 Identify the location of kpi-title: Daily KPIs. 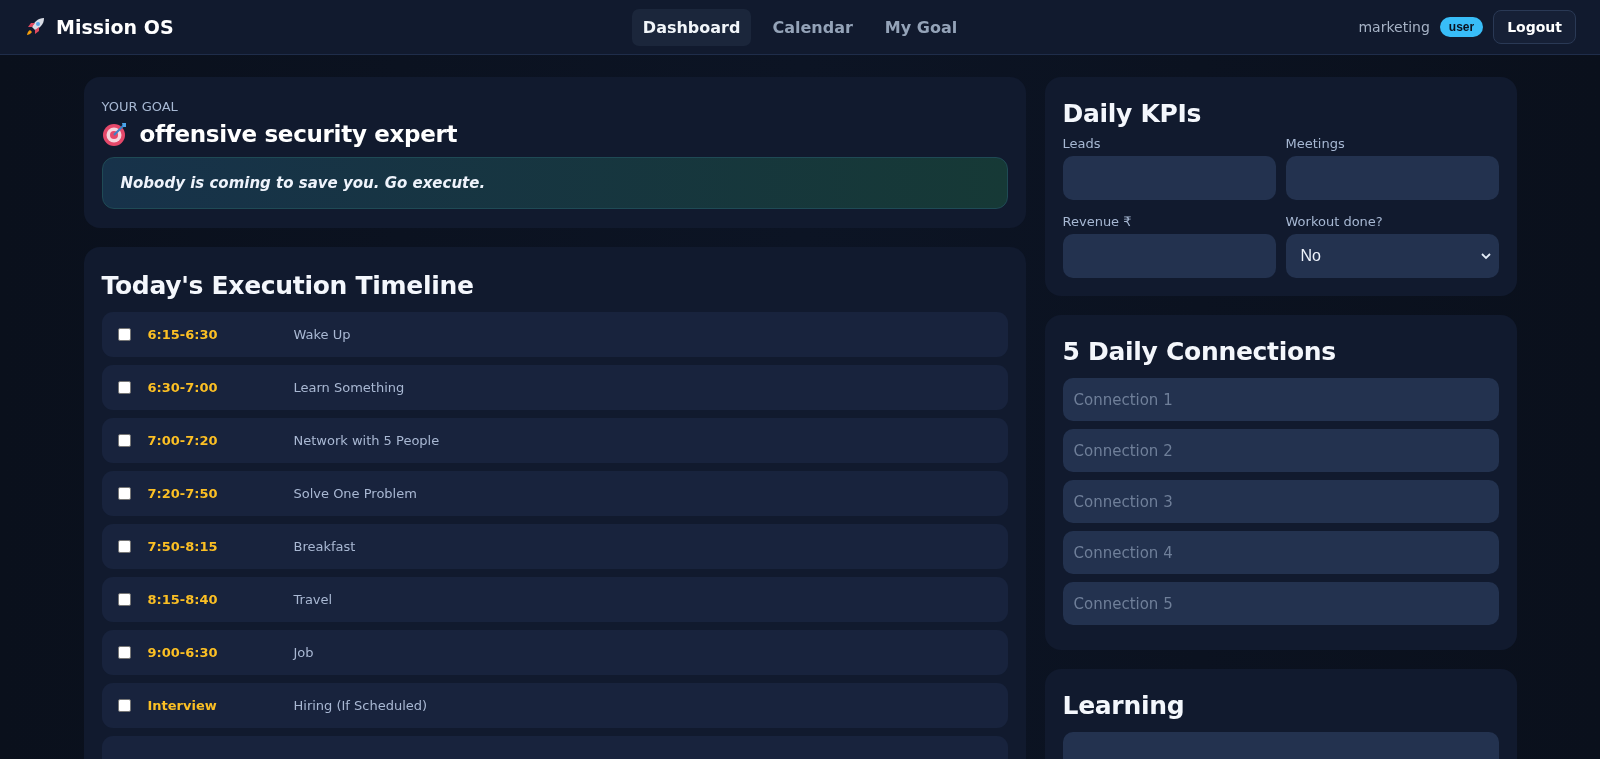
(1132, 113).